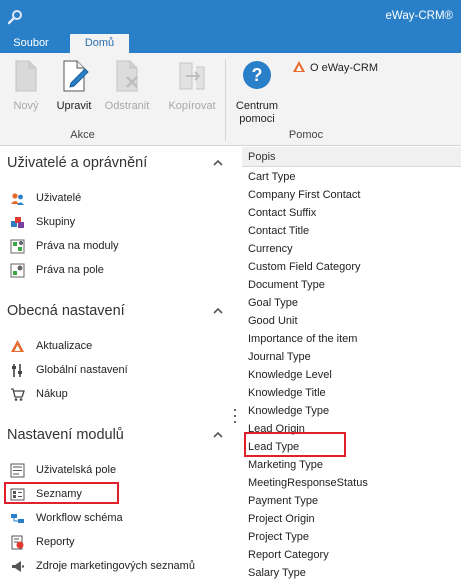  I want to click on table-row: Goal Type, so click(351, 303).